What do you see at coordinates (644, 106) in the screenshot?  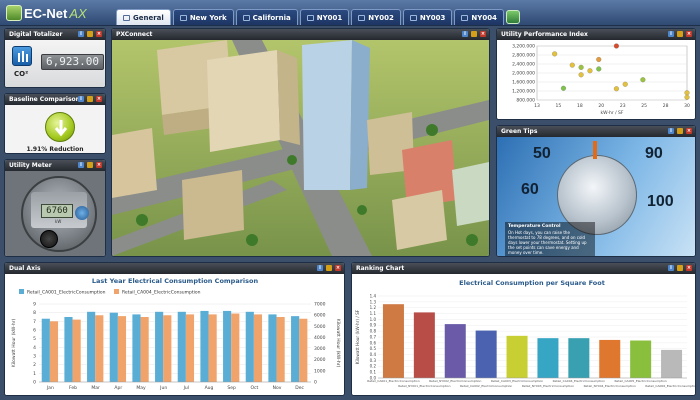 I see `x-tick-label: 25` at bounding box center [644, 106].